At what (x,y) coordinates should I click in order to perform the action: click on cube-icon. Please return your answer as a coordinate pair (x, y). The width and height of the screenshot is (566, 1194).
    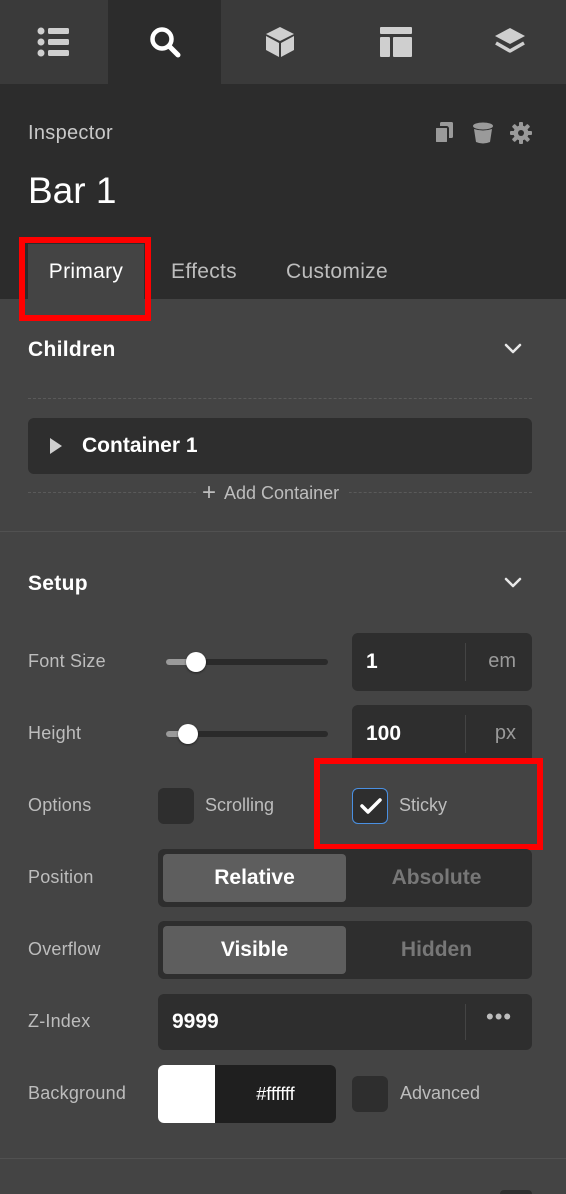
    Looking at the image, I should click on (280, 42).